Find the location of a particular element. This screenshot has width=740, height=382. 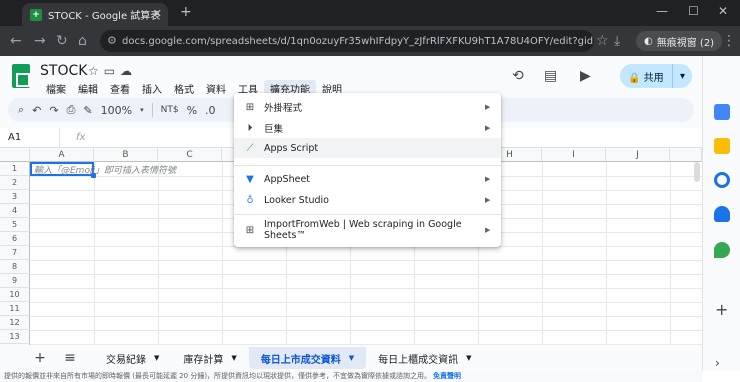

row-header: 3 is located at coordinates (15, 197).